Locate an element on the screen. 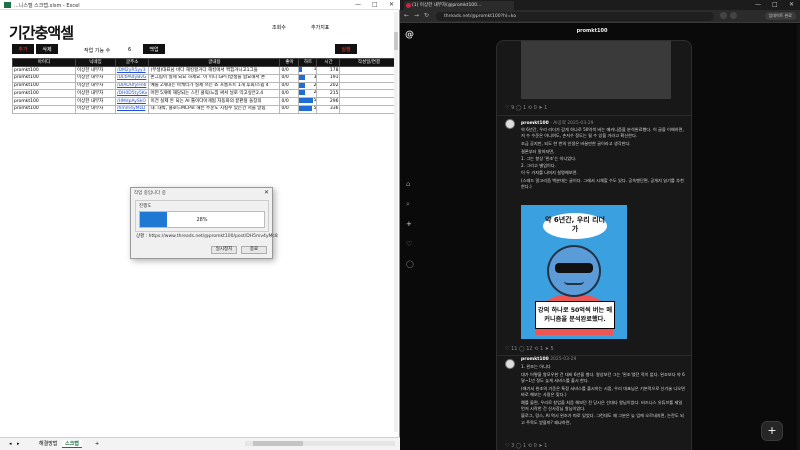 This screenshot has width=800, height=450. back-icon: ← is located at coordinates (406, 15).